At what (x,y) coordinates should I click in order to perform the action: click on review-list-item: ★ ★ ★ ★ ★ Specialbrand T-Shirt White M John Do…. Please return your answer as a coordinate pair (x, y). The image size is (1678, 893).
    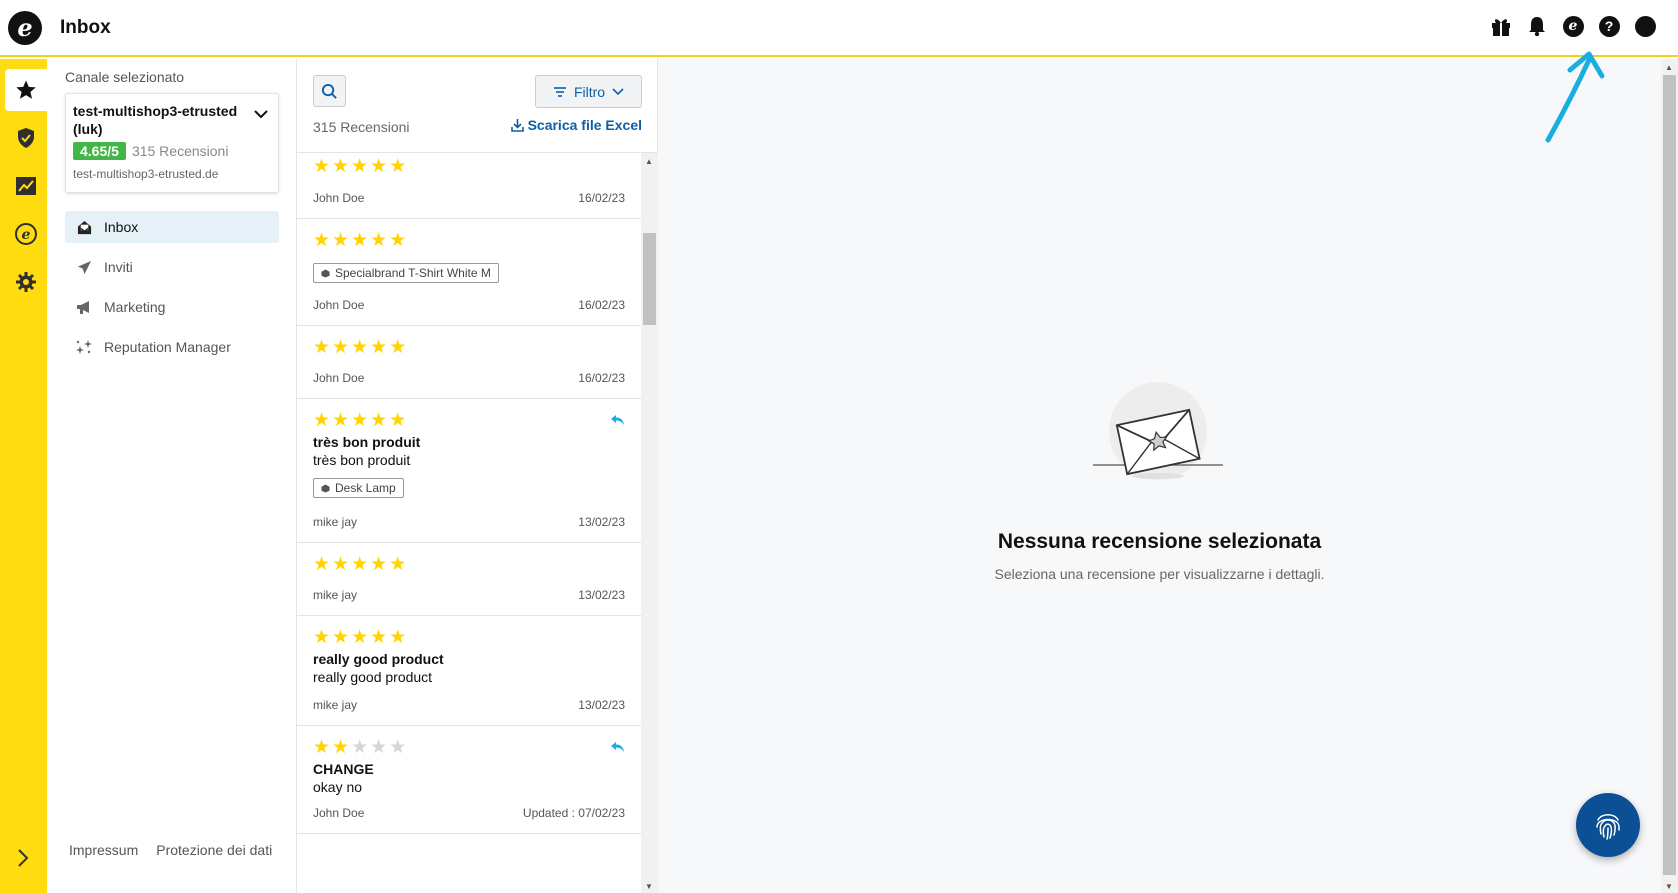
    Looking at the image, I should click on (469, 272).